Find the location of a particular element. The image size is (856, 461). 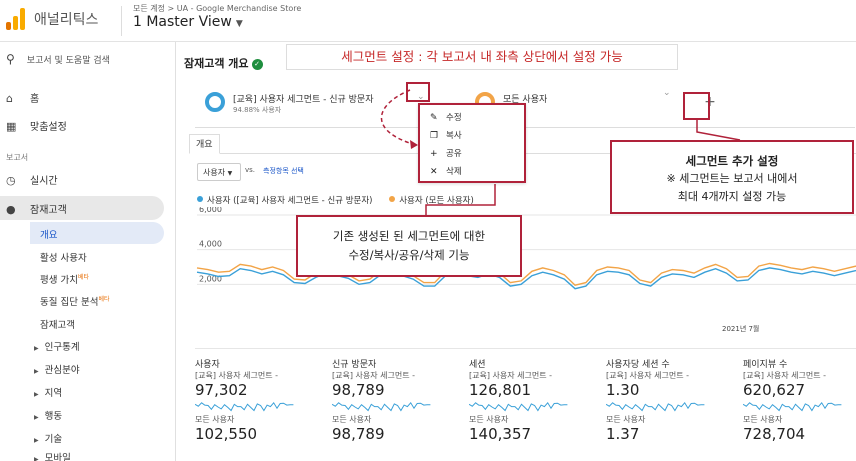

search-placeholder: 보고서 및 도움말 검색 is located at coordinates (68, 61).